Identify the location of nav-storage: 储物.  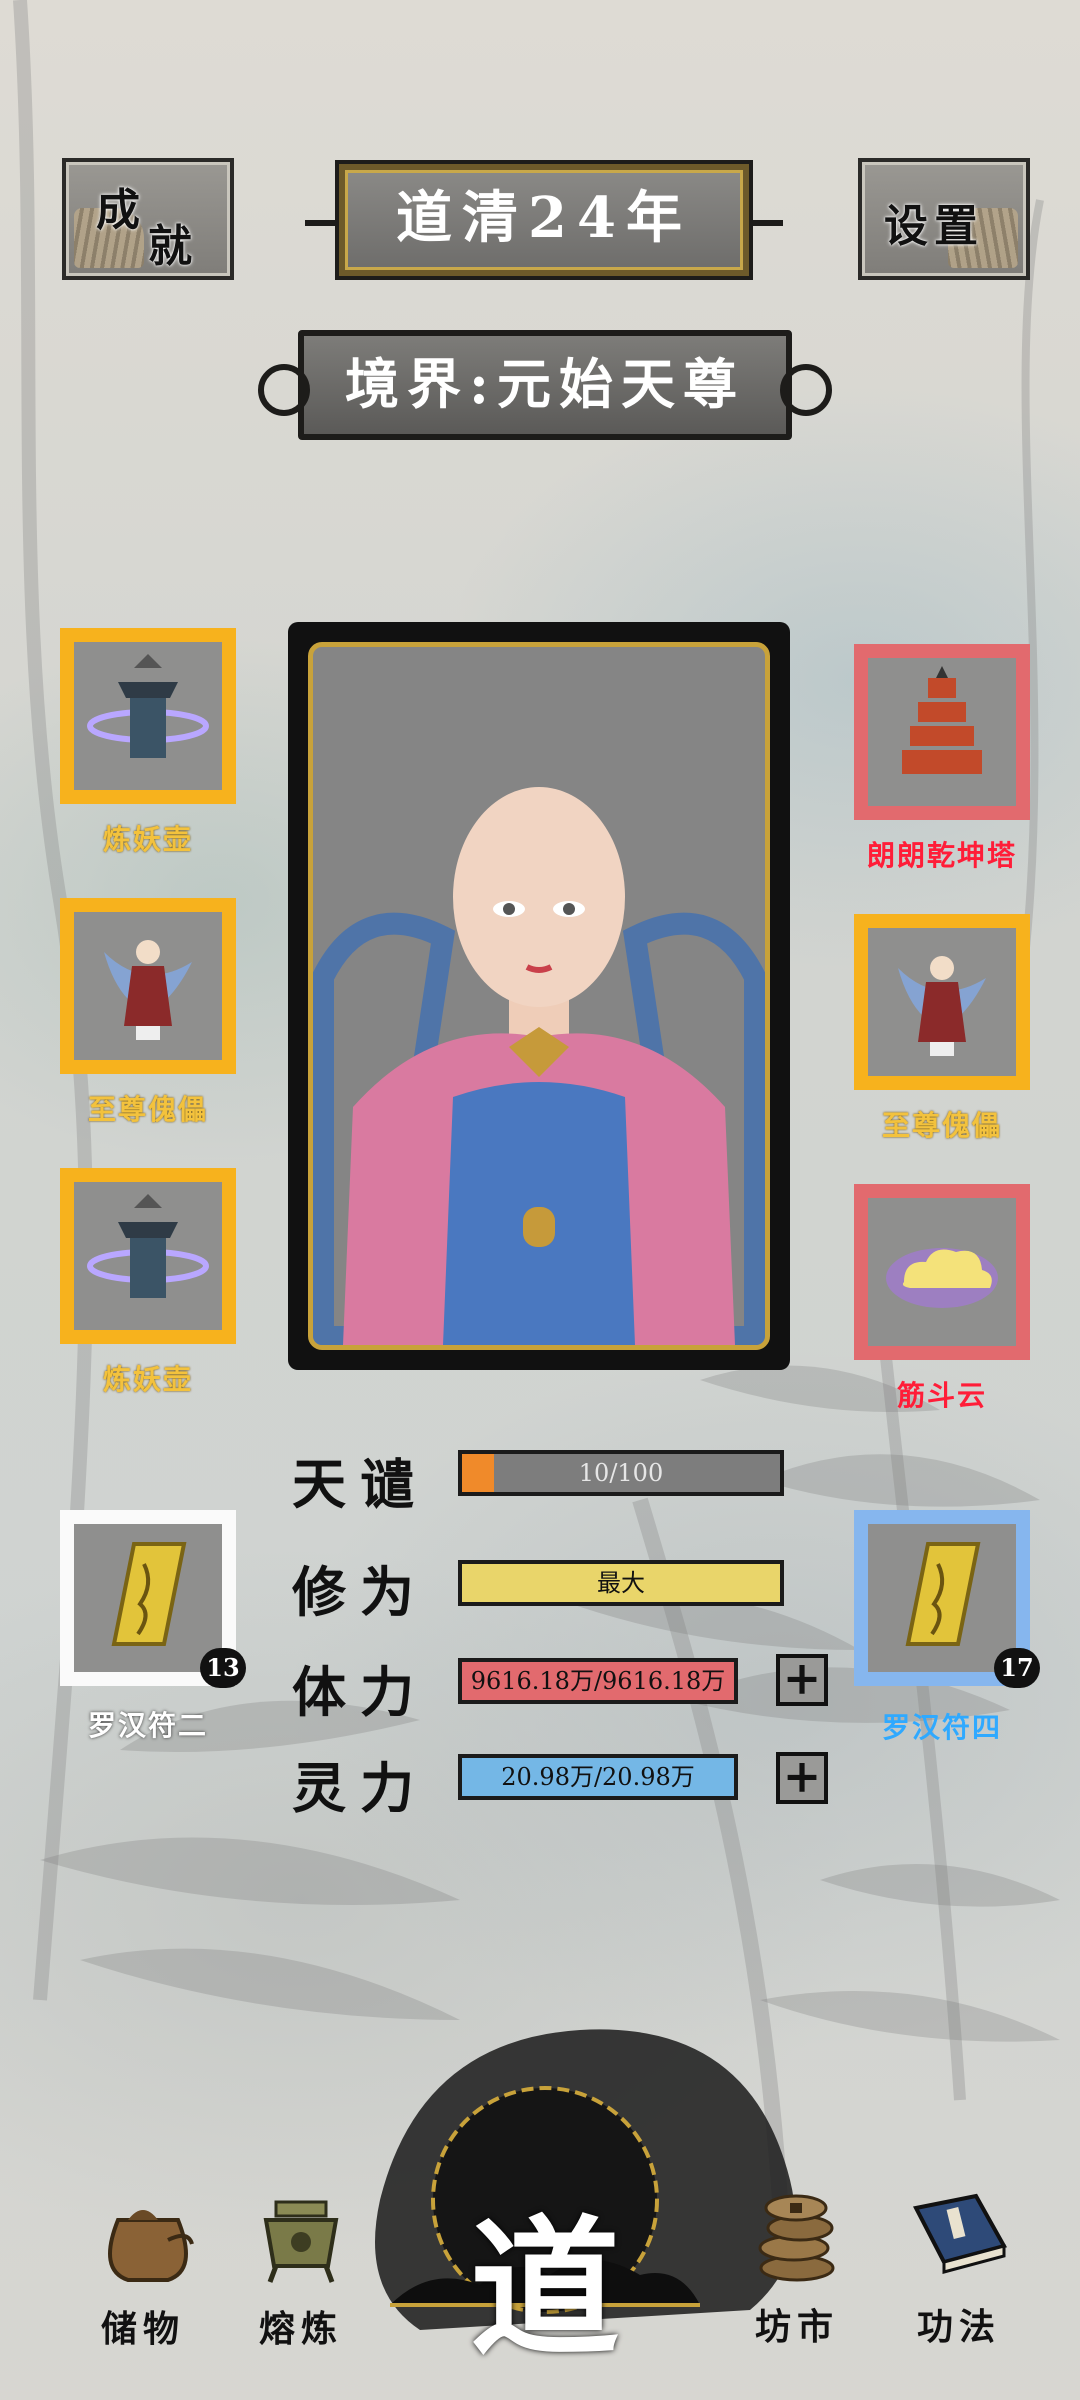
(143, 2266).